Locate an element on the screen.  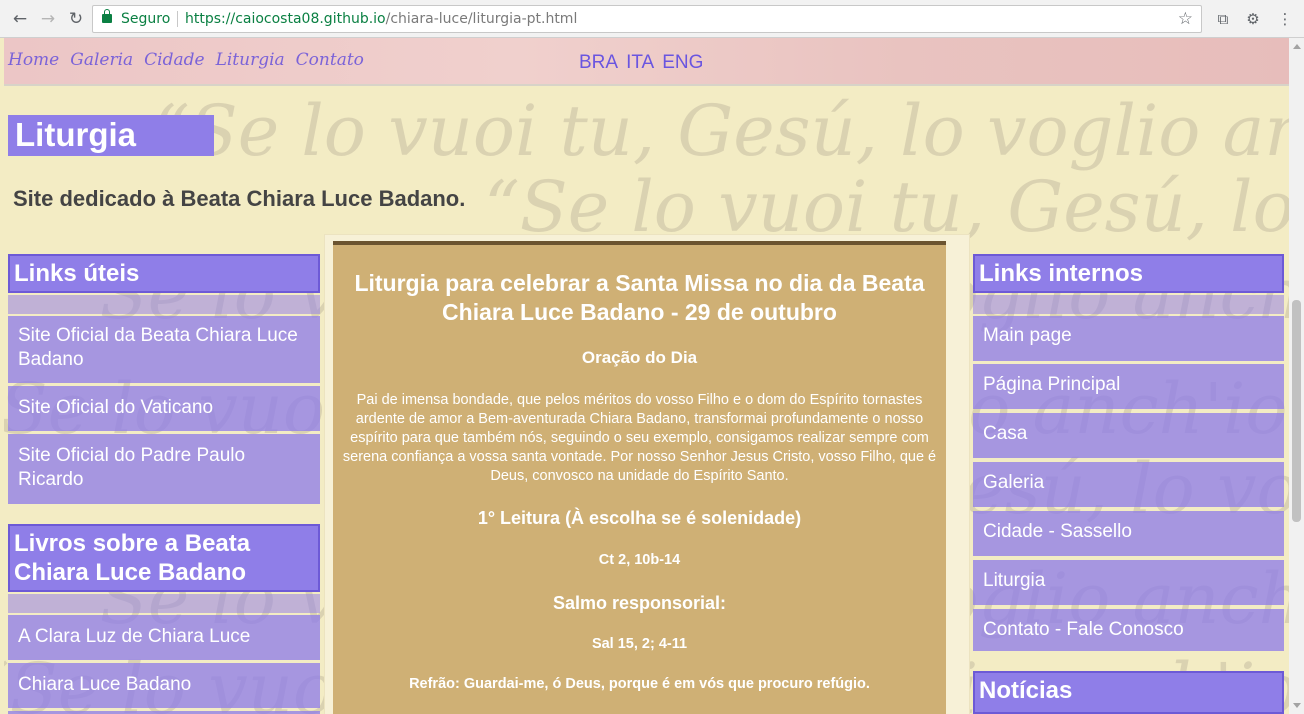
books-heading: Livros sobre a Beata Chiara Luce Badano is located at coordinates (132, 558).